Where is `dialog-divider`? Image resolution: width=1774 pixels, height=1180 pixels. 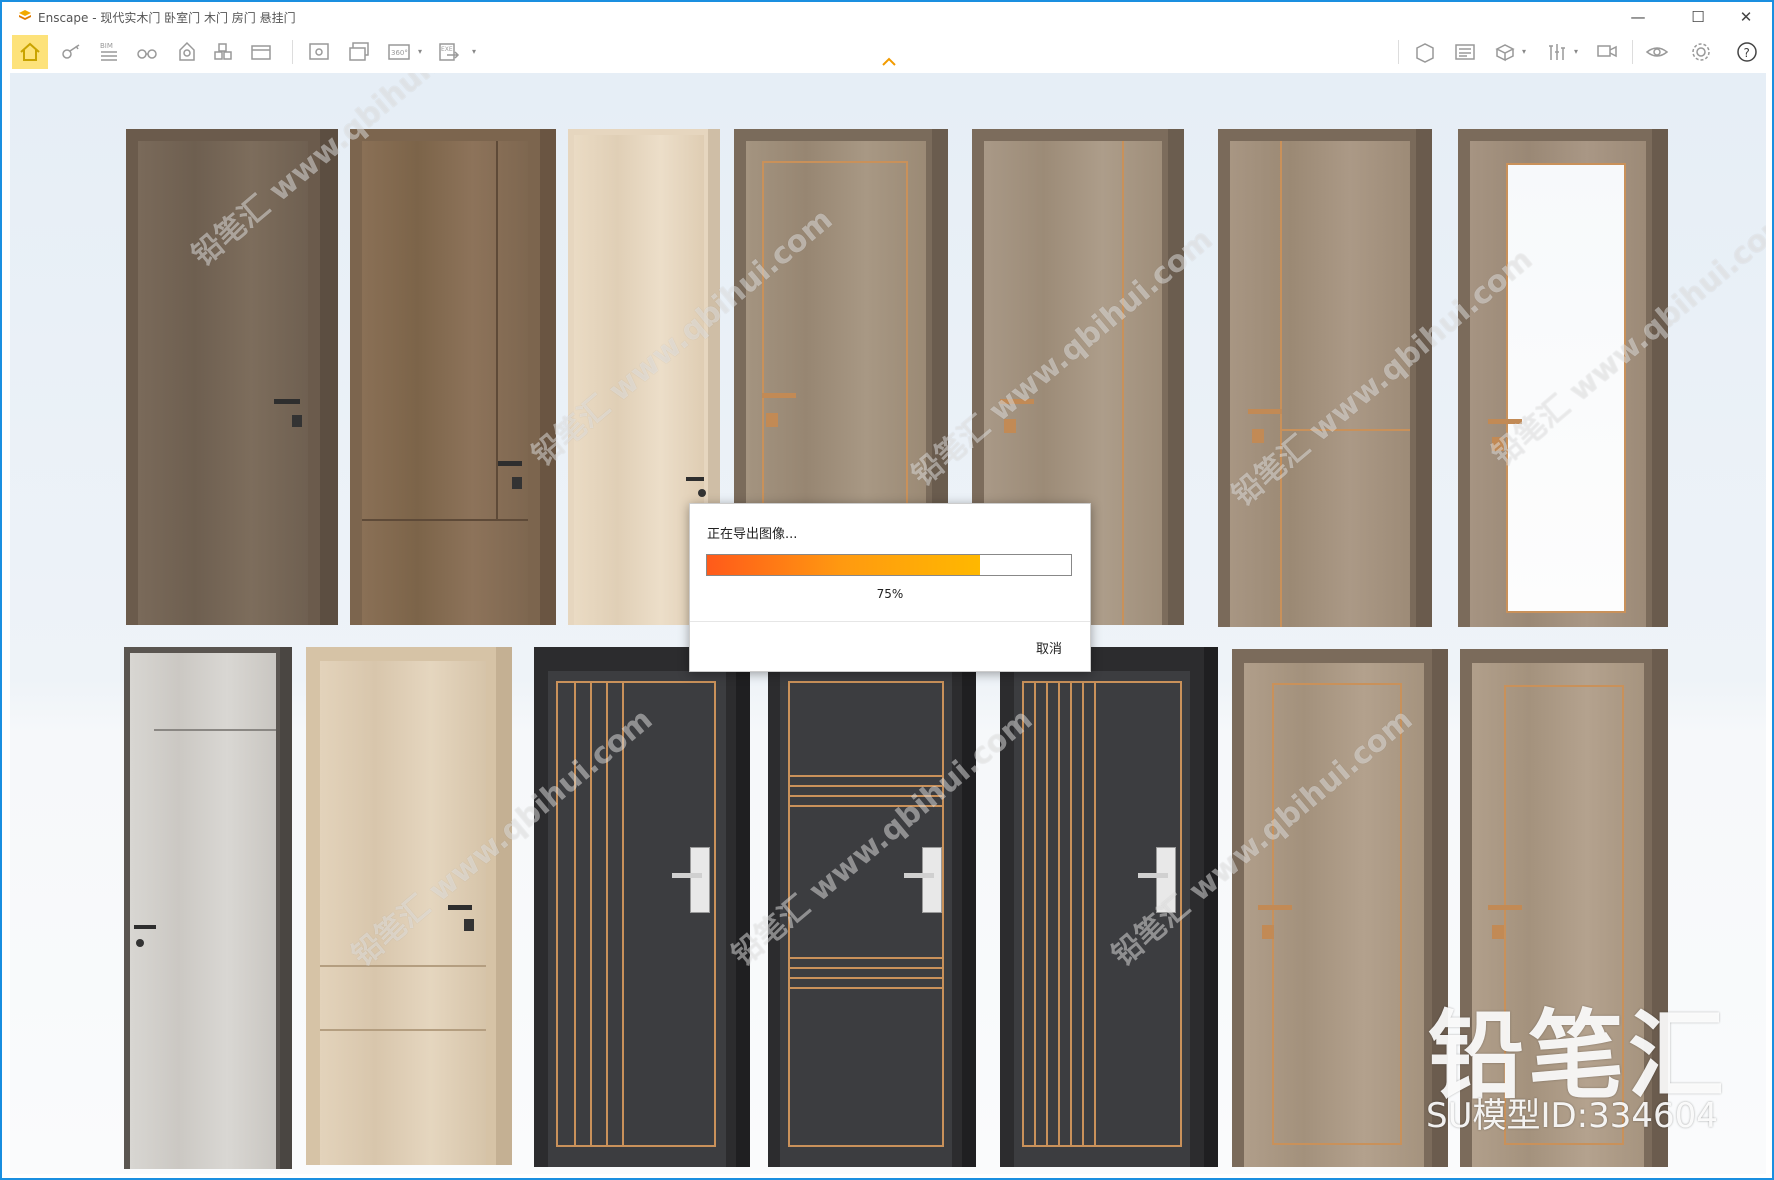 dialog-divider is located at coordinates (890, 621).